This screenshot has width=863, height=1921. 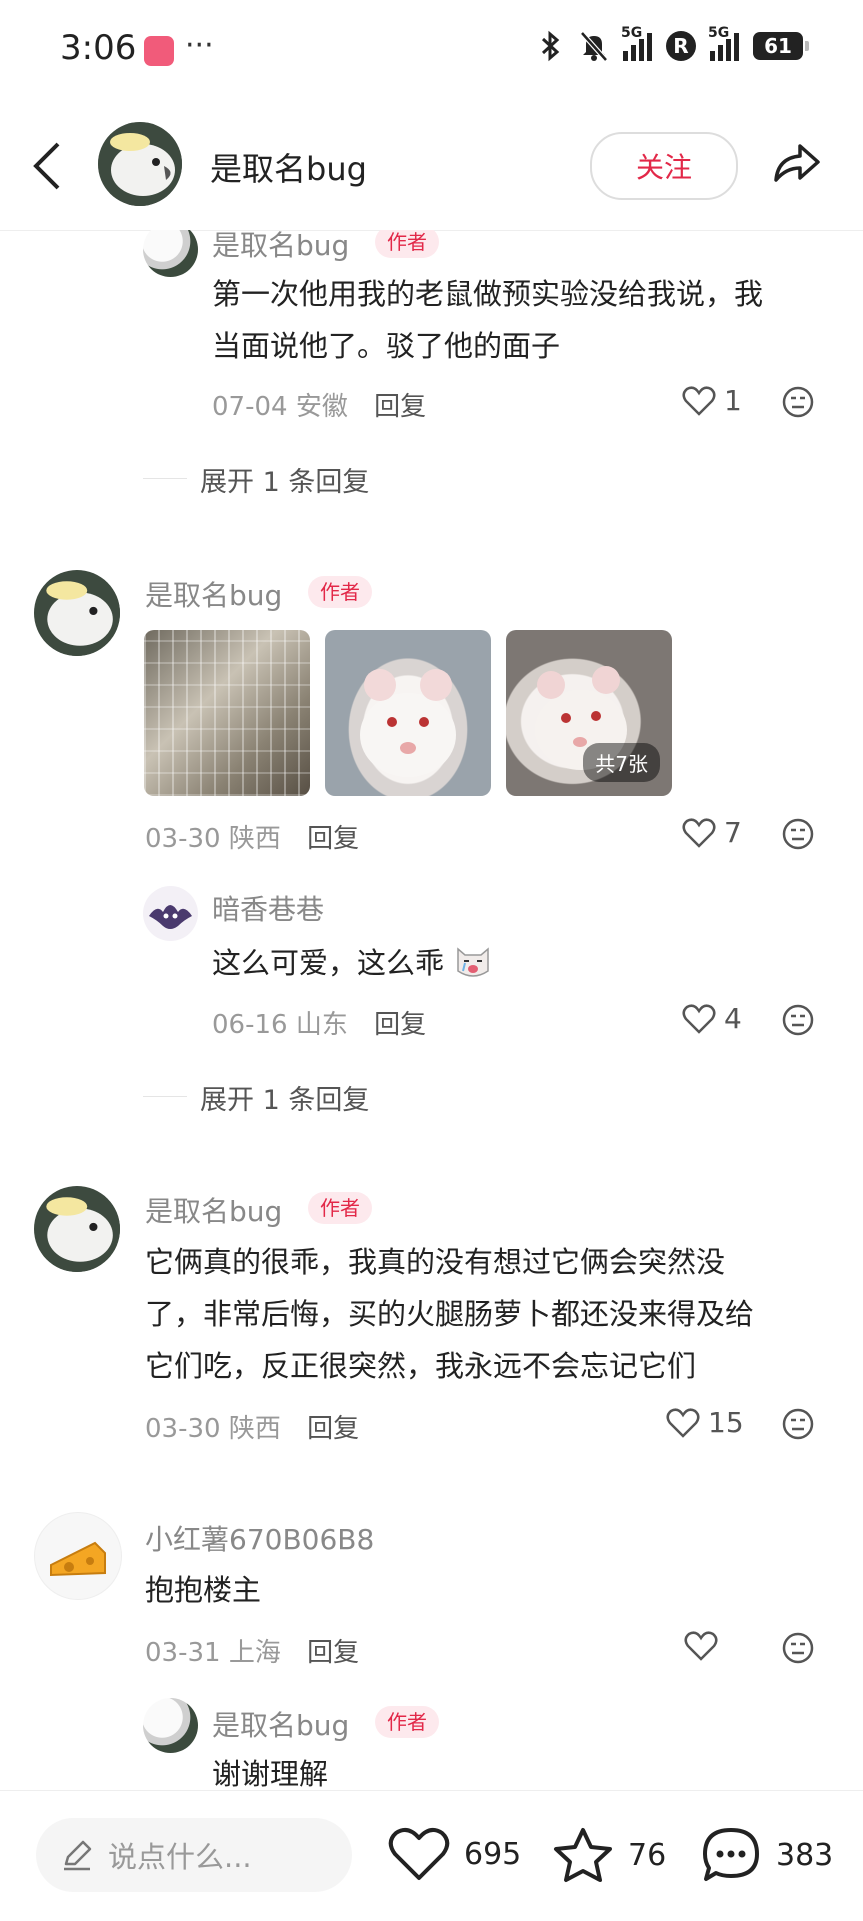 What do you see at coordinates (328, 963) in the screenshot?
I see `comment-text-body: 这么可爱，这么乖` at bounding box center [328, 963].